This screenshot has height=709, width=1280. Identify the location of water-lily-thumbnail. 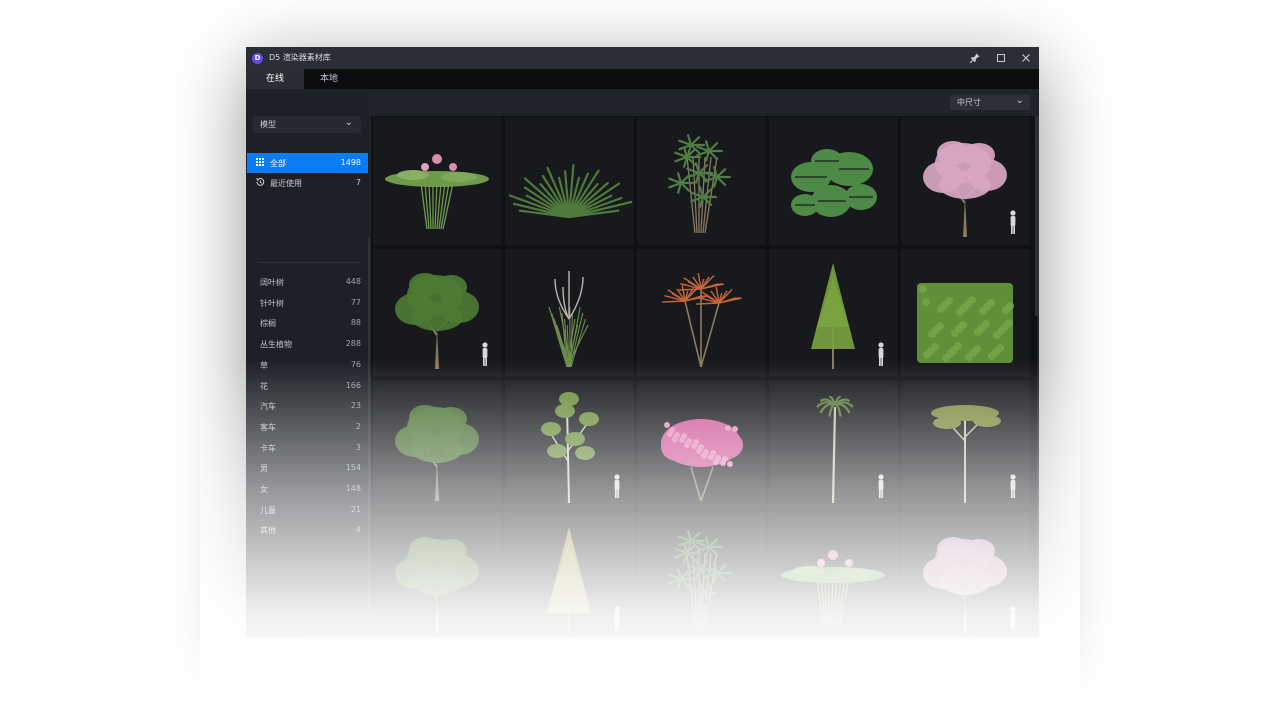
(437, 181).